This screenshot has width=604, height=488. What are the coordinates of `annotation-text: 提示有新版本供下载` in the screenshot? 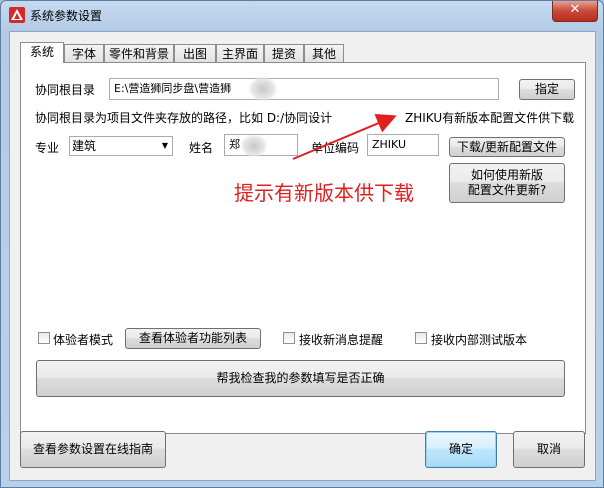 It's located at (324, 193).